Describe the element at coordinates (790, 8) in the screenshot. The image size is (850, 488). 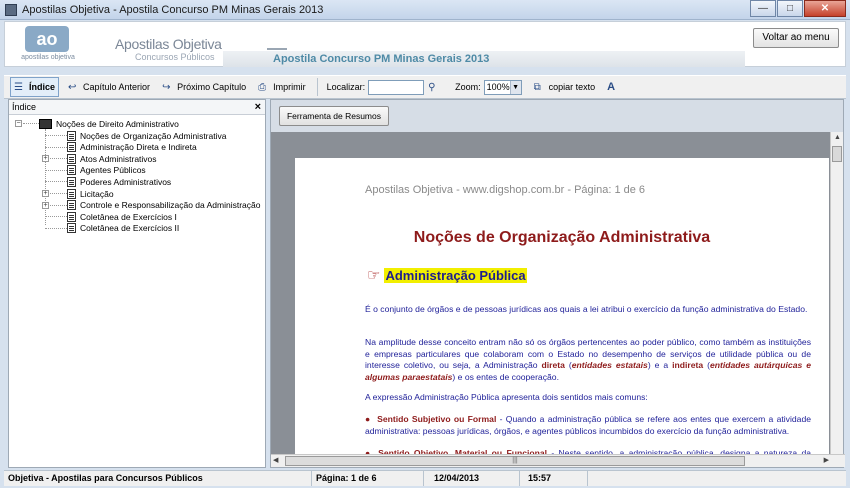
I see `maximize-button: □` at that location.